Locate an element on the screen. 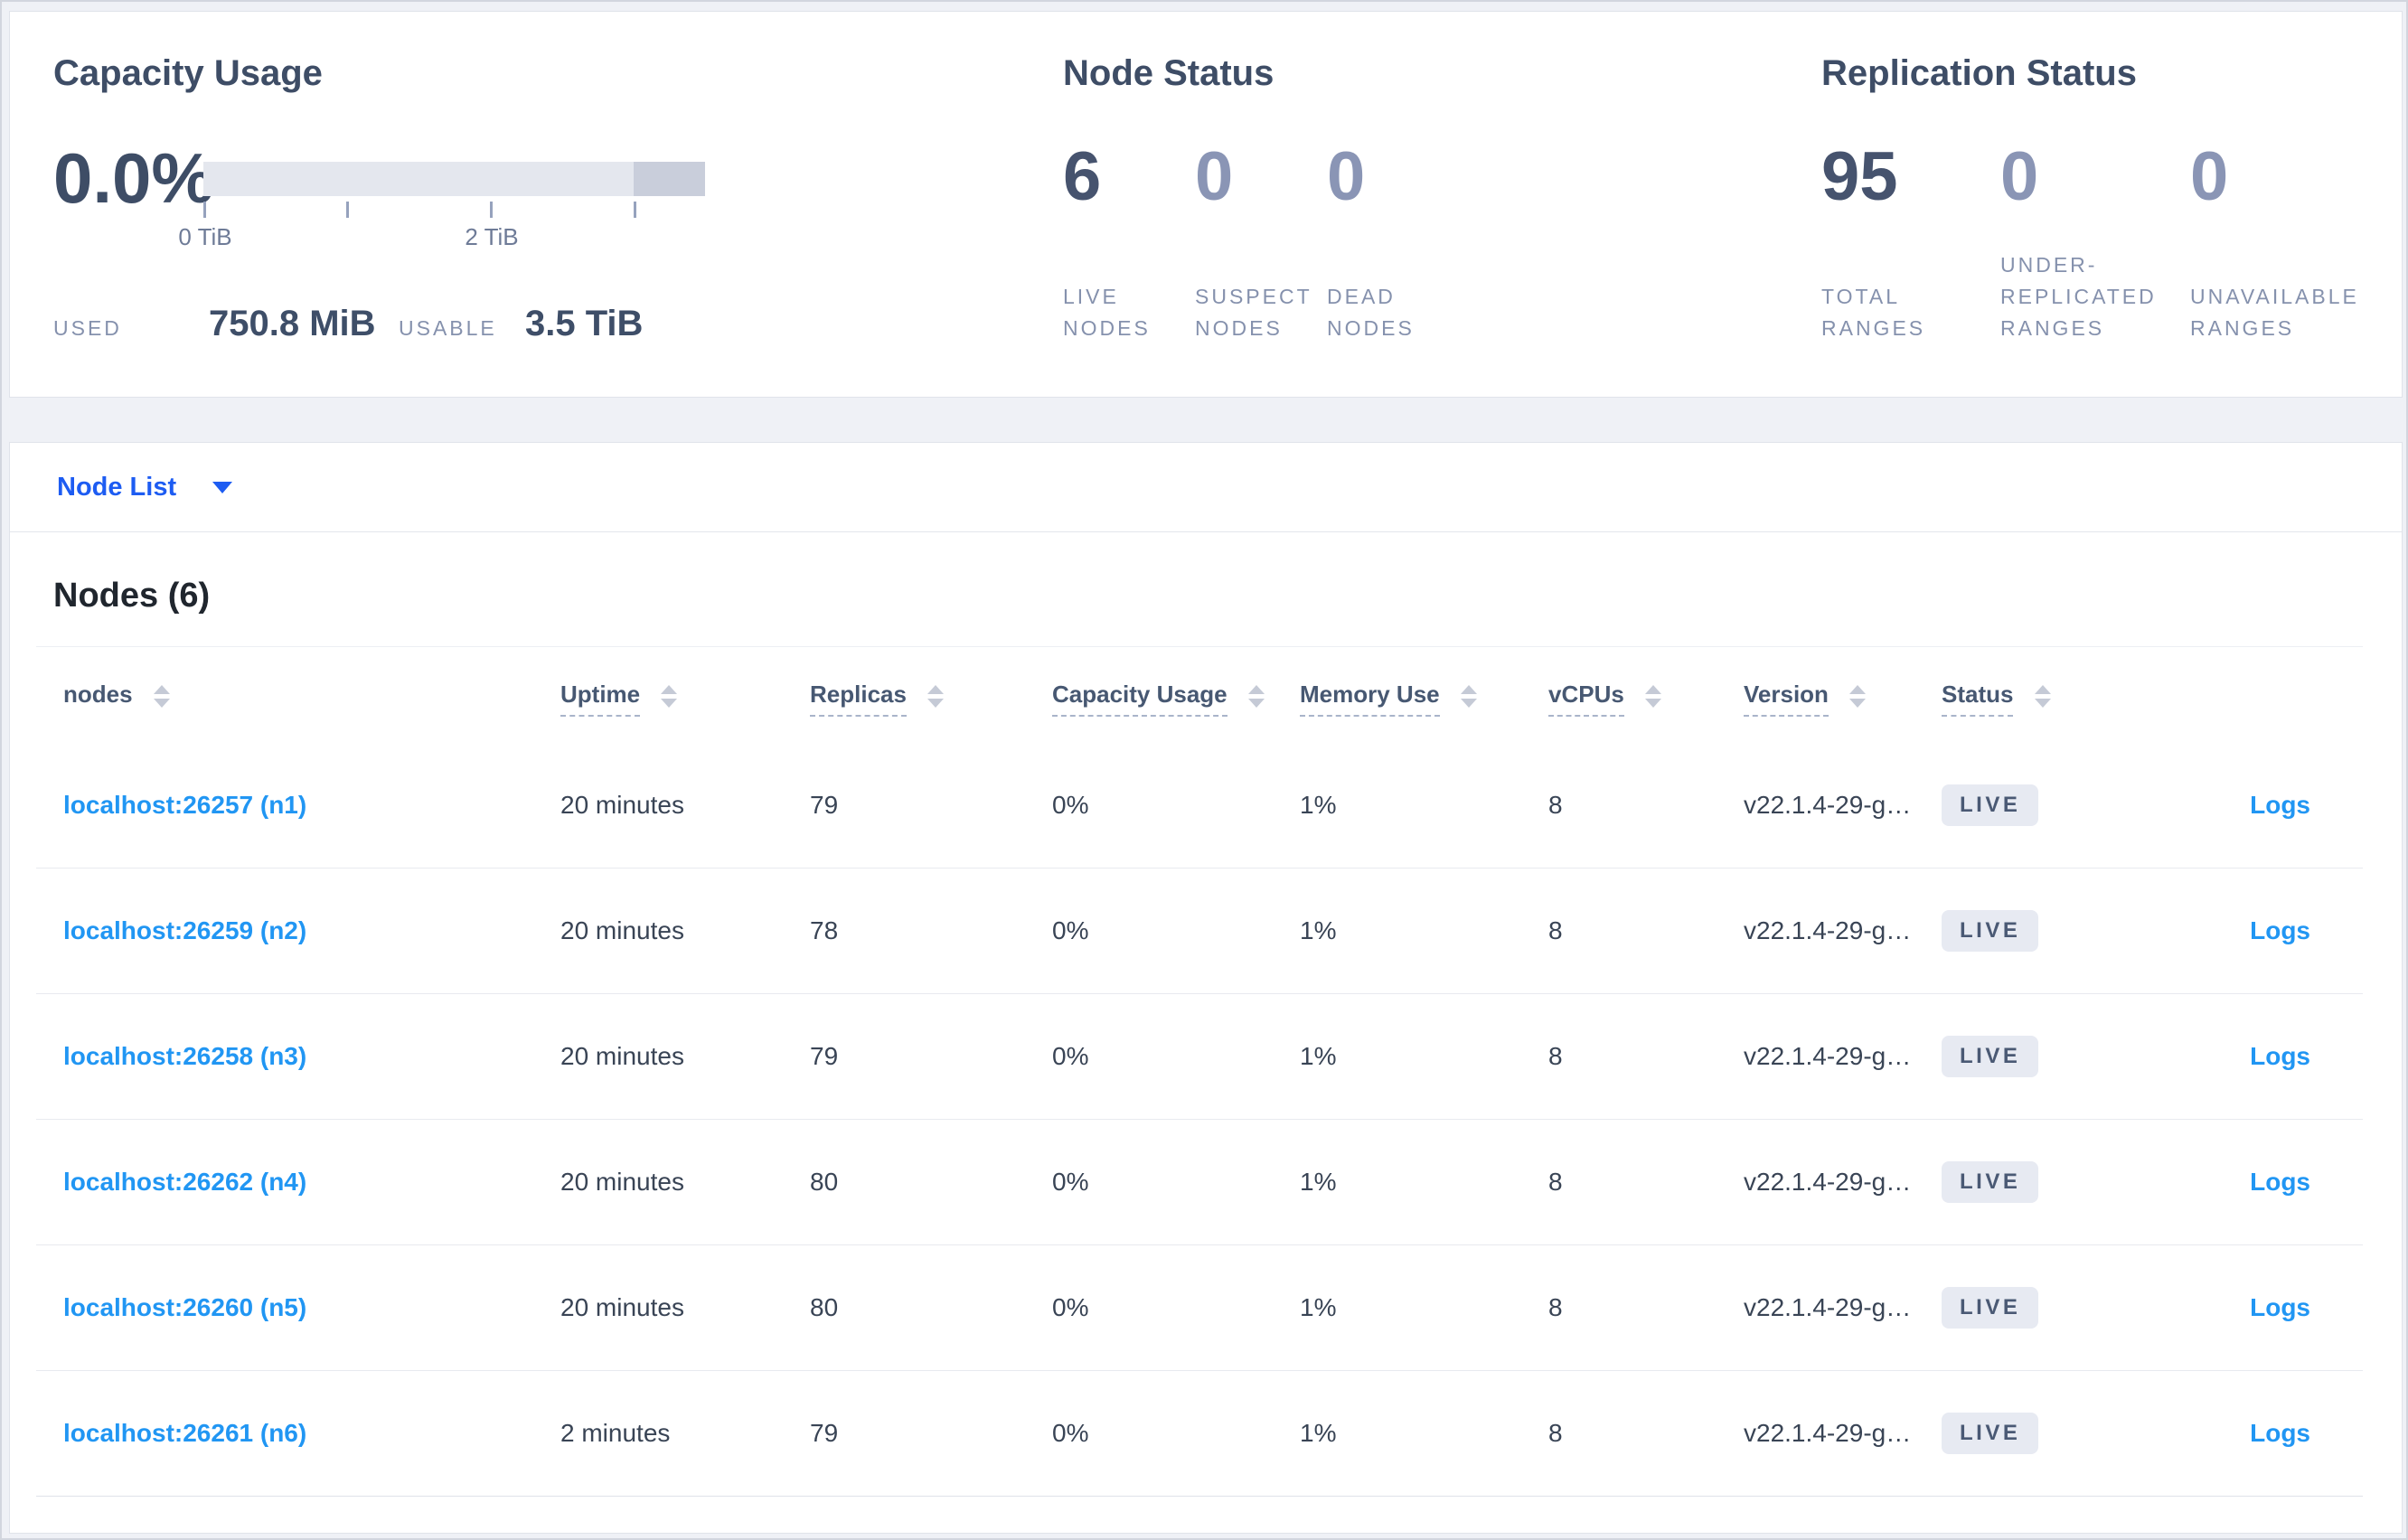  column-header-memory-use: Memory Use is located at coordinates (1424, 695).